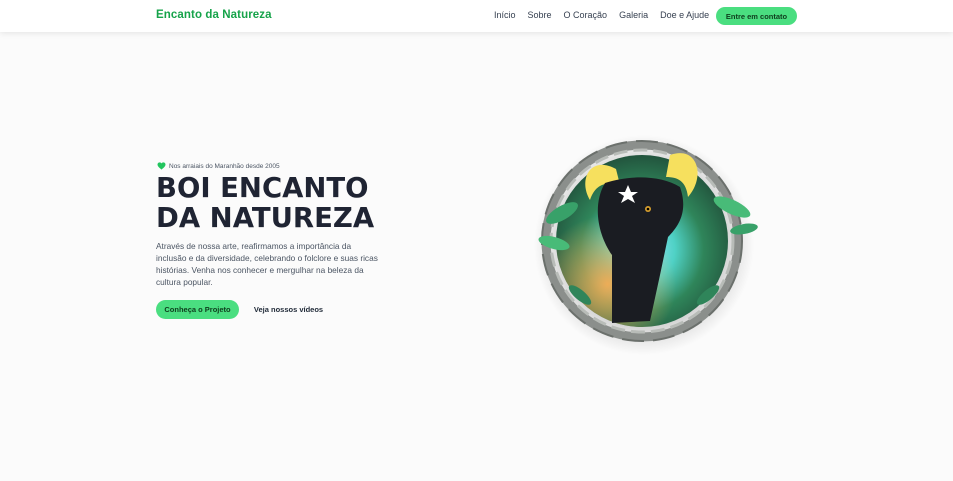  Describe the element at coordinates (540, 15) in the screenshot. I see `nav-link-sobre: Sobre` at that location.